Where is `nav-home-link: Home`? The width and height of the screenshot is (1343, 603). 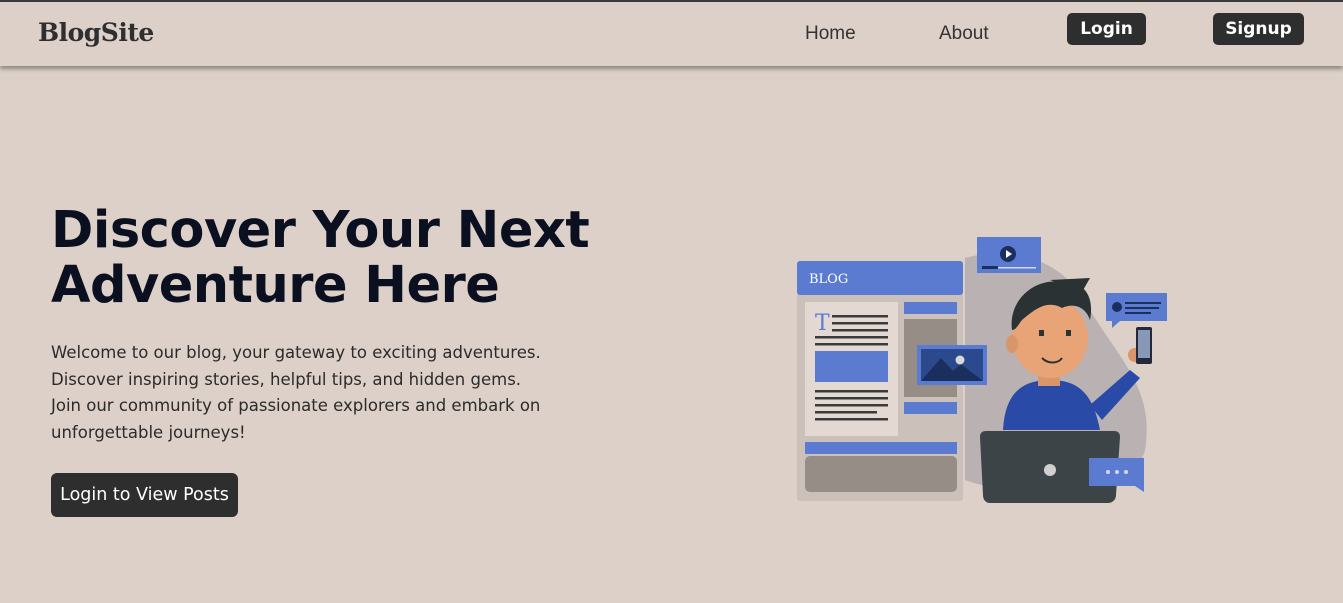 nav-home-link: Home is located at coordinates (830, 34).